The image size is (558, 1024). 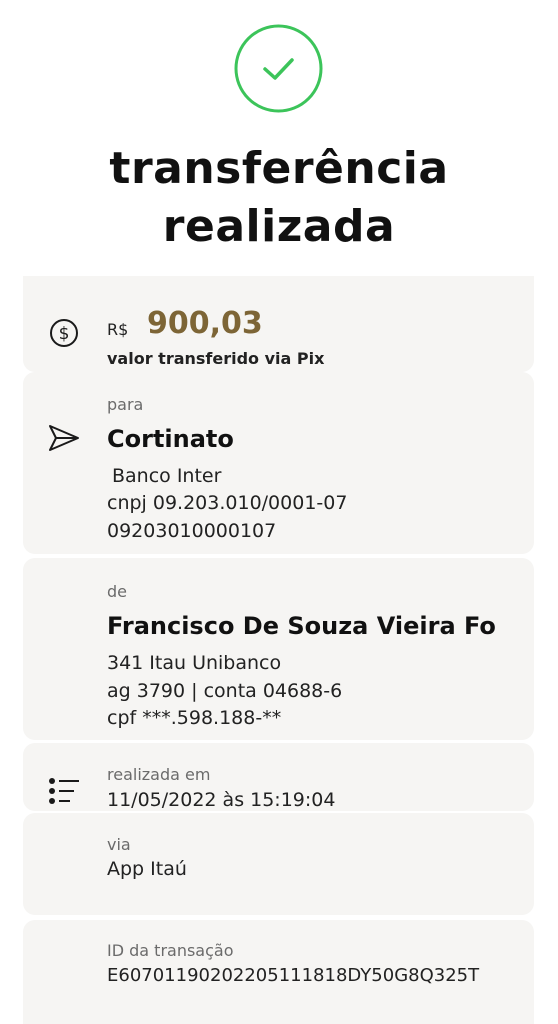 I want to click on recipient-label: para, so click(x=125, y=404).